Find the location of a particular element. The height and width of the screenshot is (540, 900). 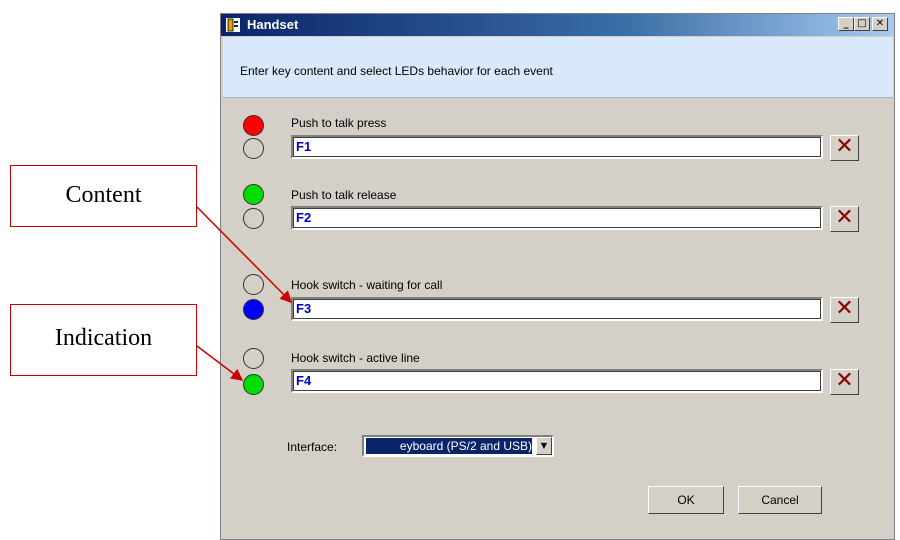

event-content-input-3: F3 is located at coordinates (557, 309).